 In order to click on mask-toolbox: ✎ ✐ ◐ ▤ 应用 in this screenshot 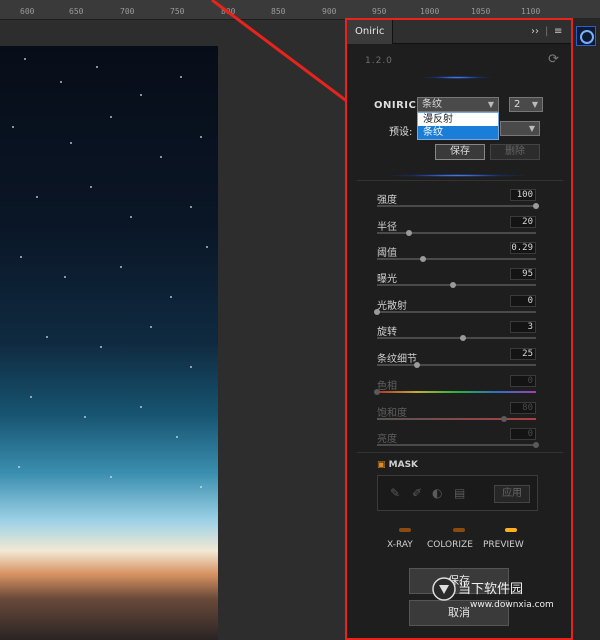, I will do `click(457, 493)`.